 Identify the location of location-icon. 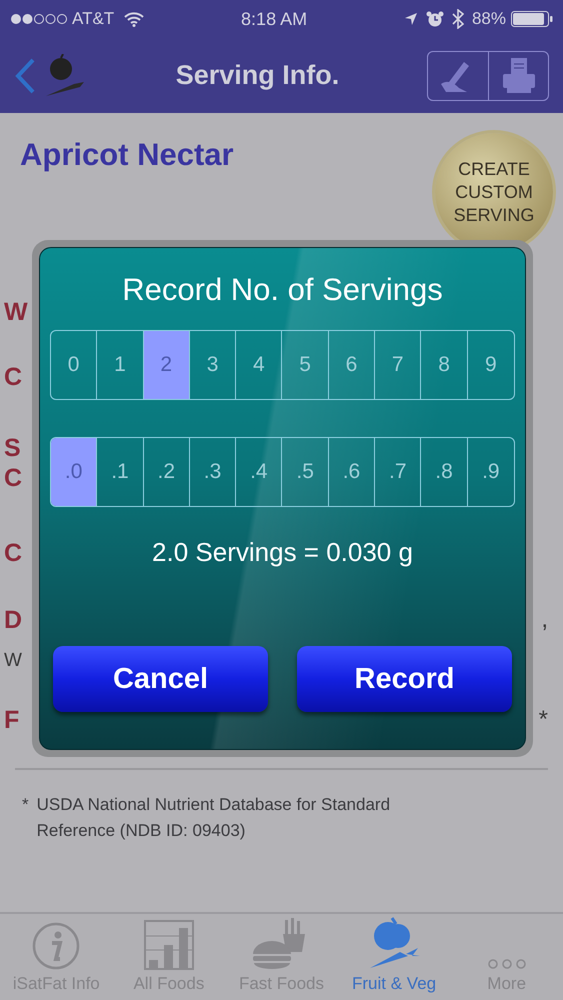
(411, 19).